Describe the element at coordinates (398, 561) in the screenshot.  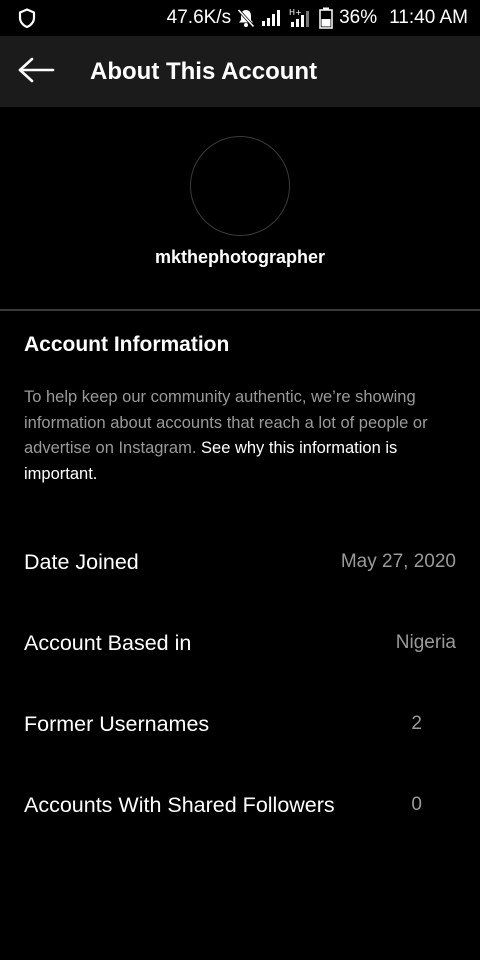
I see `detail-value: May 27, 2020` at that location.